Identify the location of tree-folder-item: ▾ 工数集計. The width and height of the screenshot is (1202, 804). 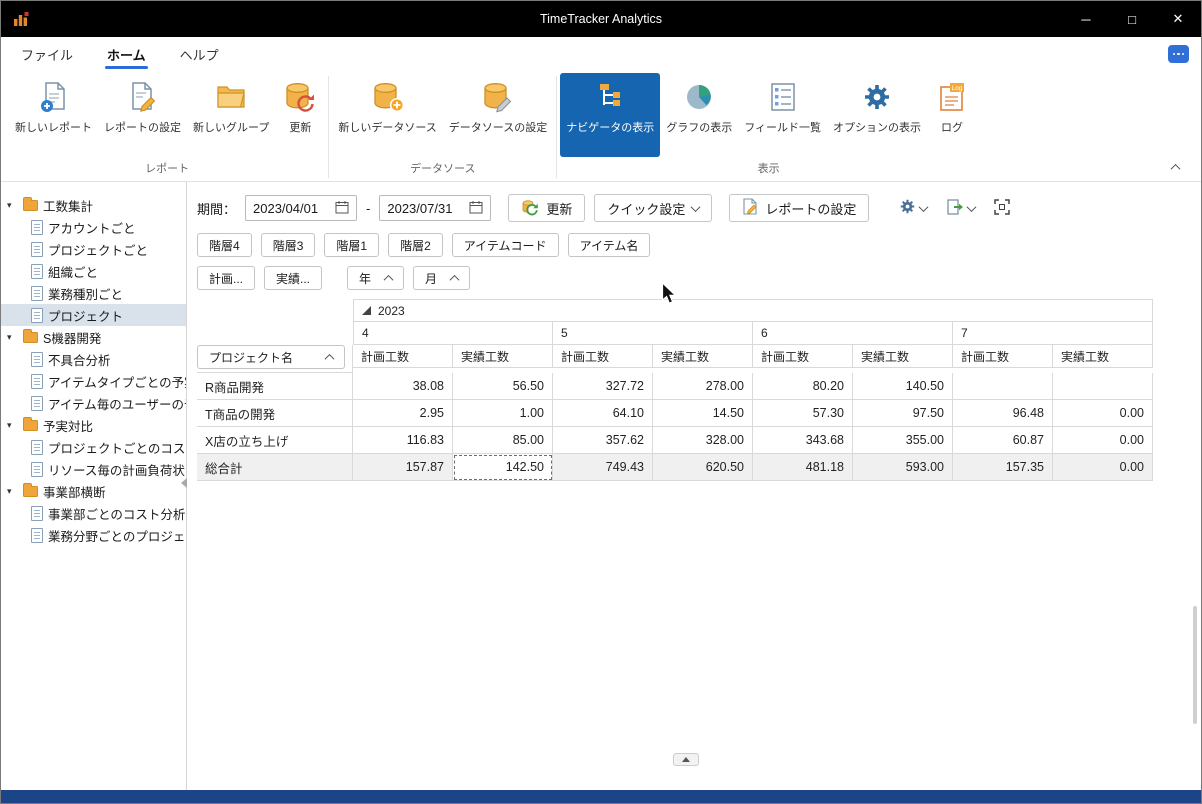
(93, 205).